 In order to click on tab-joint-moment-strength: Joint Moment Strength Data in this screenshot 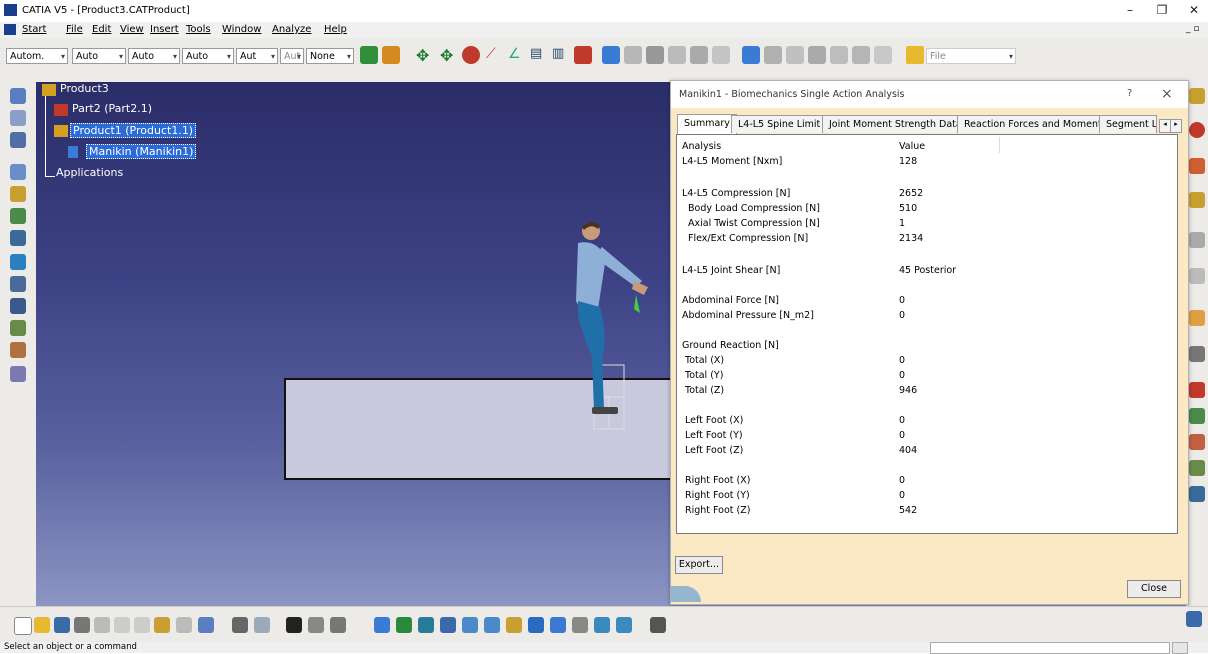, I will do `click(895, 124)`.